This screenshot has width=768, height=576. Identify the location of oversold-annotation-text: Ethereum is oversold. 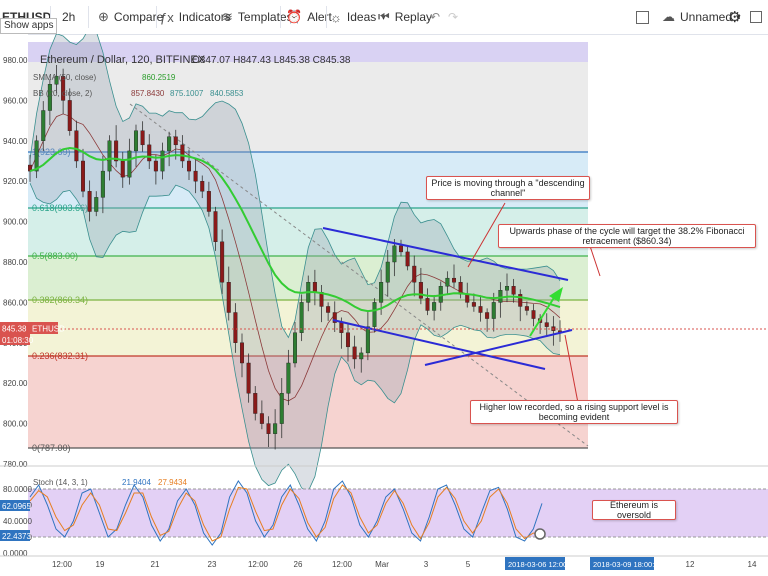
(634, 510).